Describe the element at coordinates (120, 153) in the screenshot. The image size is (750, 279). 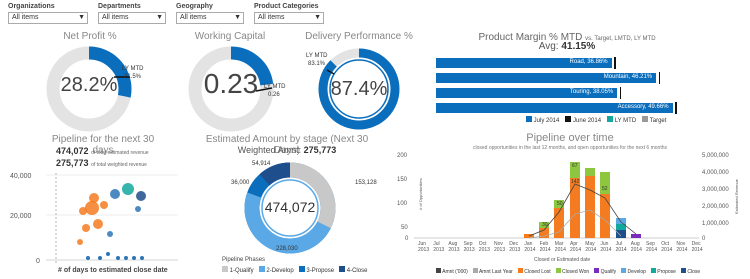
I see `pipeline30-total-label: of total estimated revenue` at that location.